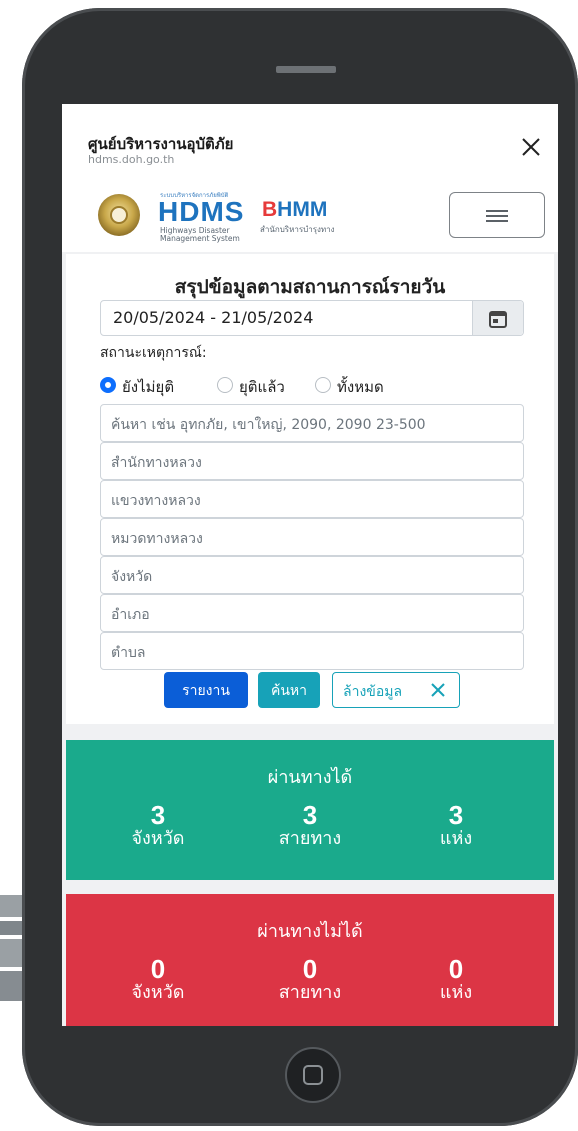 Image resolution: width=578 pixels, height=1131 pixels. I want to click on passable-provinces: 3 จังหวัด, so click(158, 824).